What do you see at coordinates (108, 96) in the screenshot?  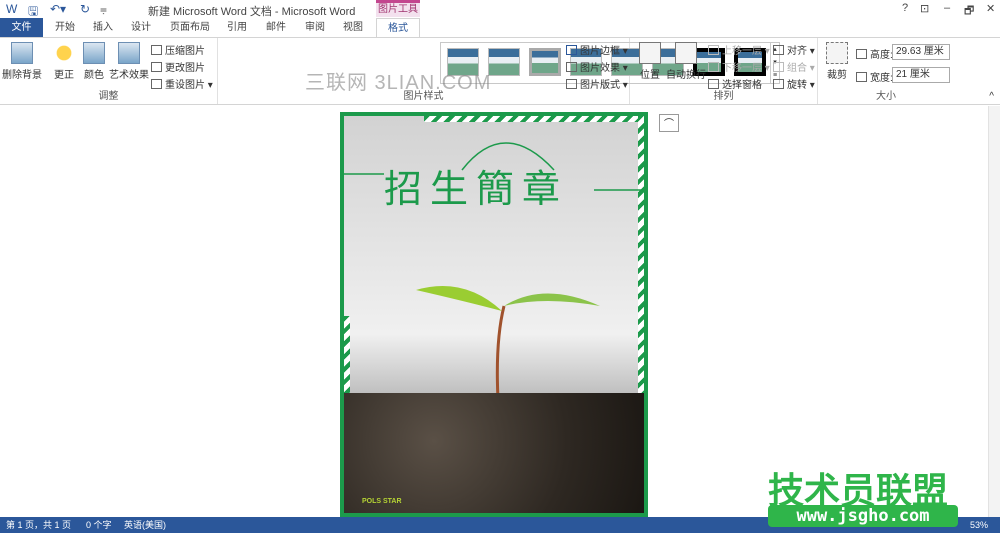 I see `group-label: 调整` at bounding box center [108, 96].